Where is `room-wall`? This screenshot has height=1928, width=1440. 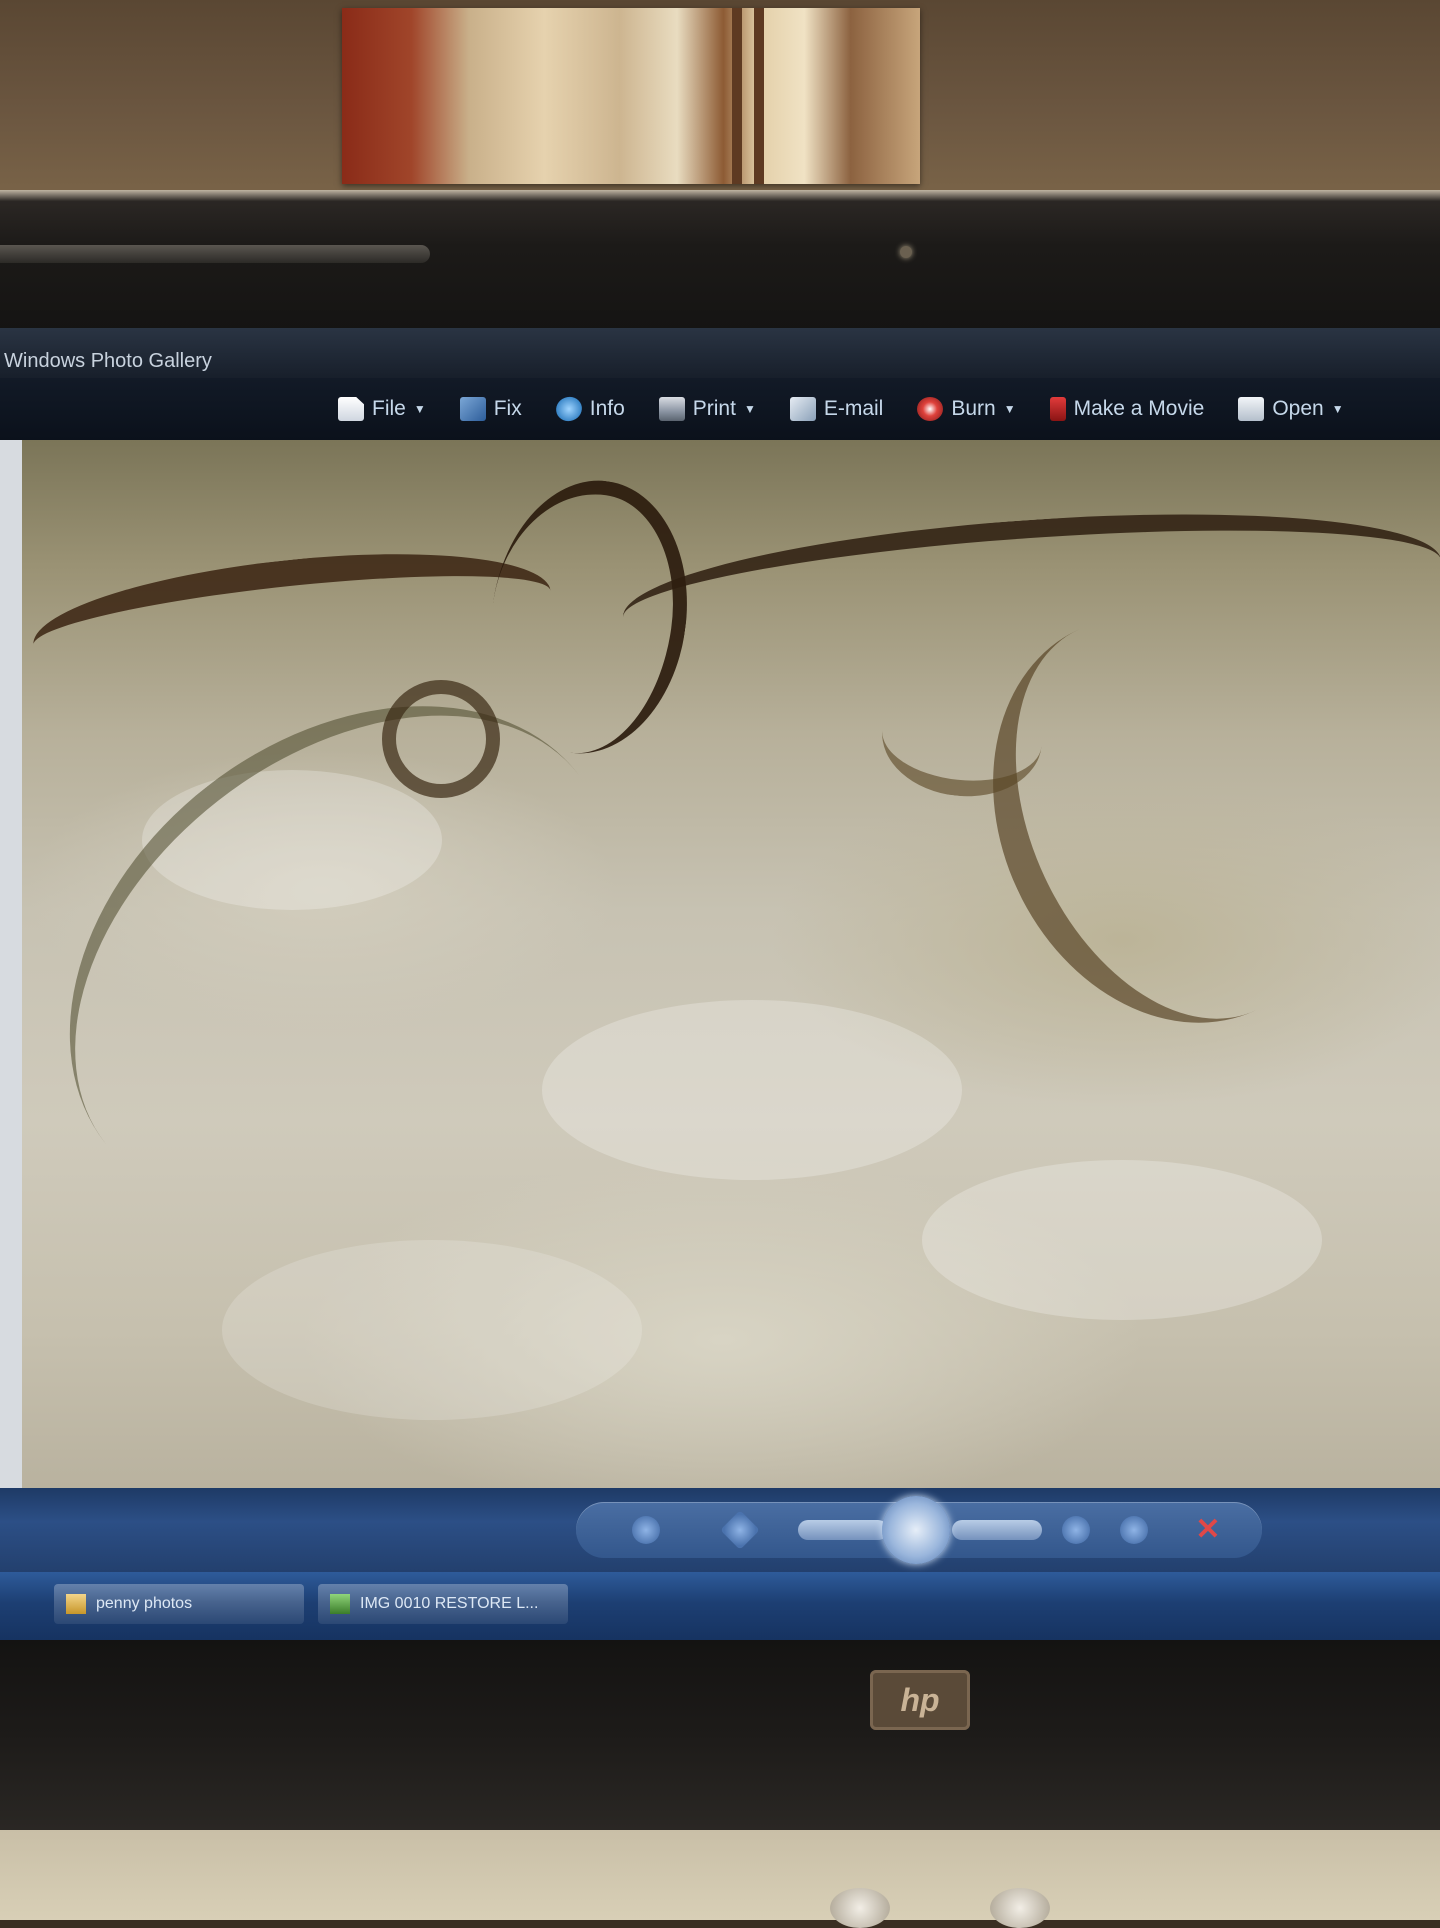 room-wall is located at coordinates (720, 100).